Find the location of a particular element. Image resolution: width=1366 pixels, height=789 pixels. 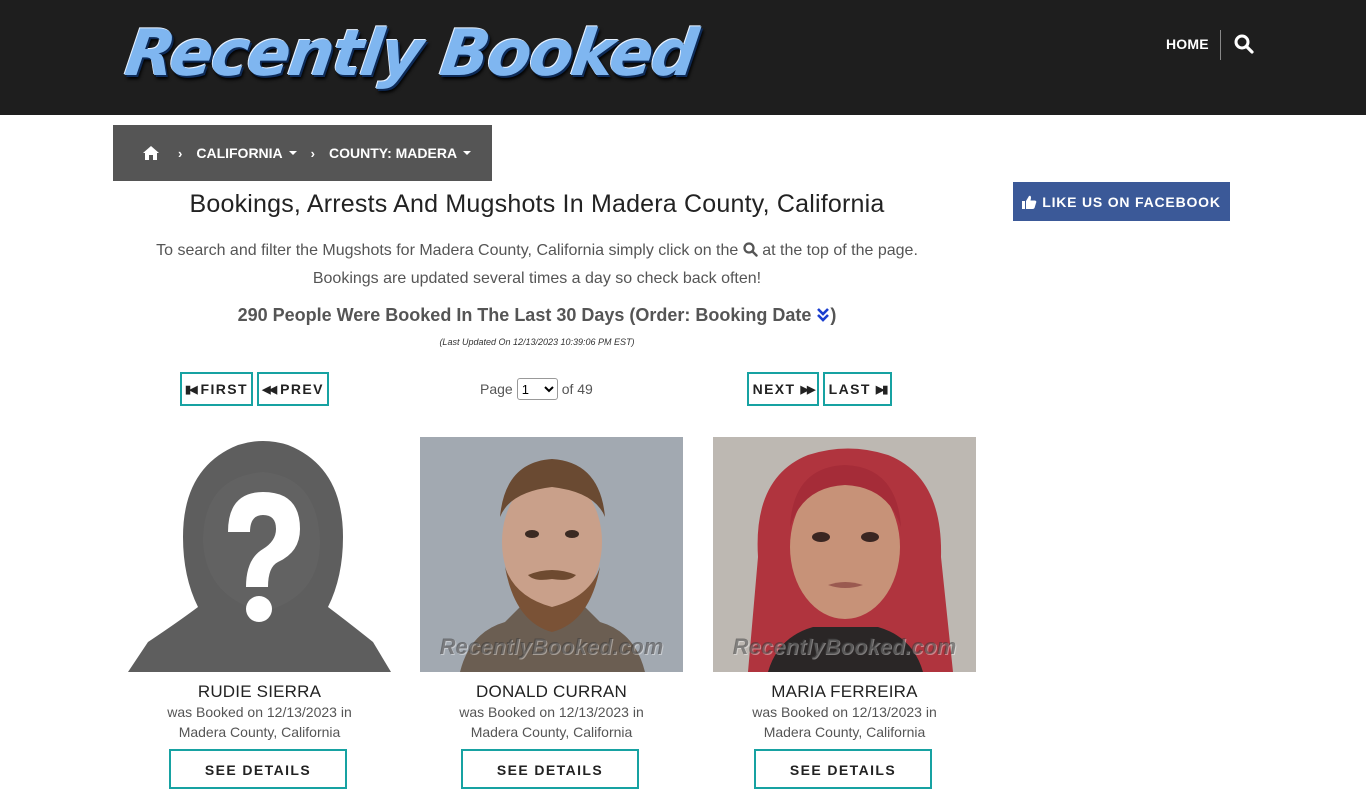

person-name: MARIA FERREIRA is located at coordinates (844, 692).